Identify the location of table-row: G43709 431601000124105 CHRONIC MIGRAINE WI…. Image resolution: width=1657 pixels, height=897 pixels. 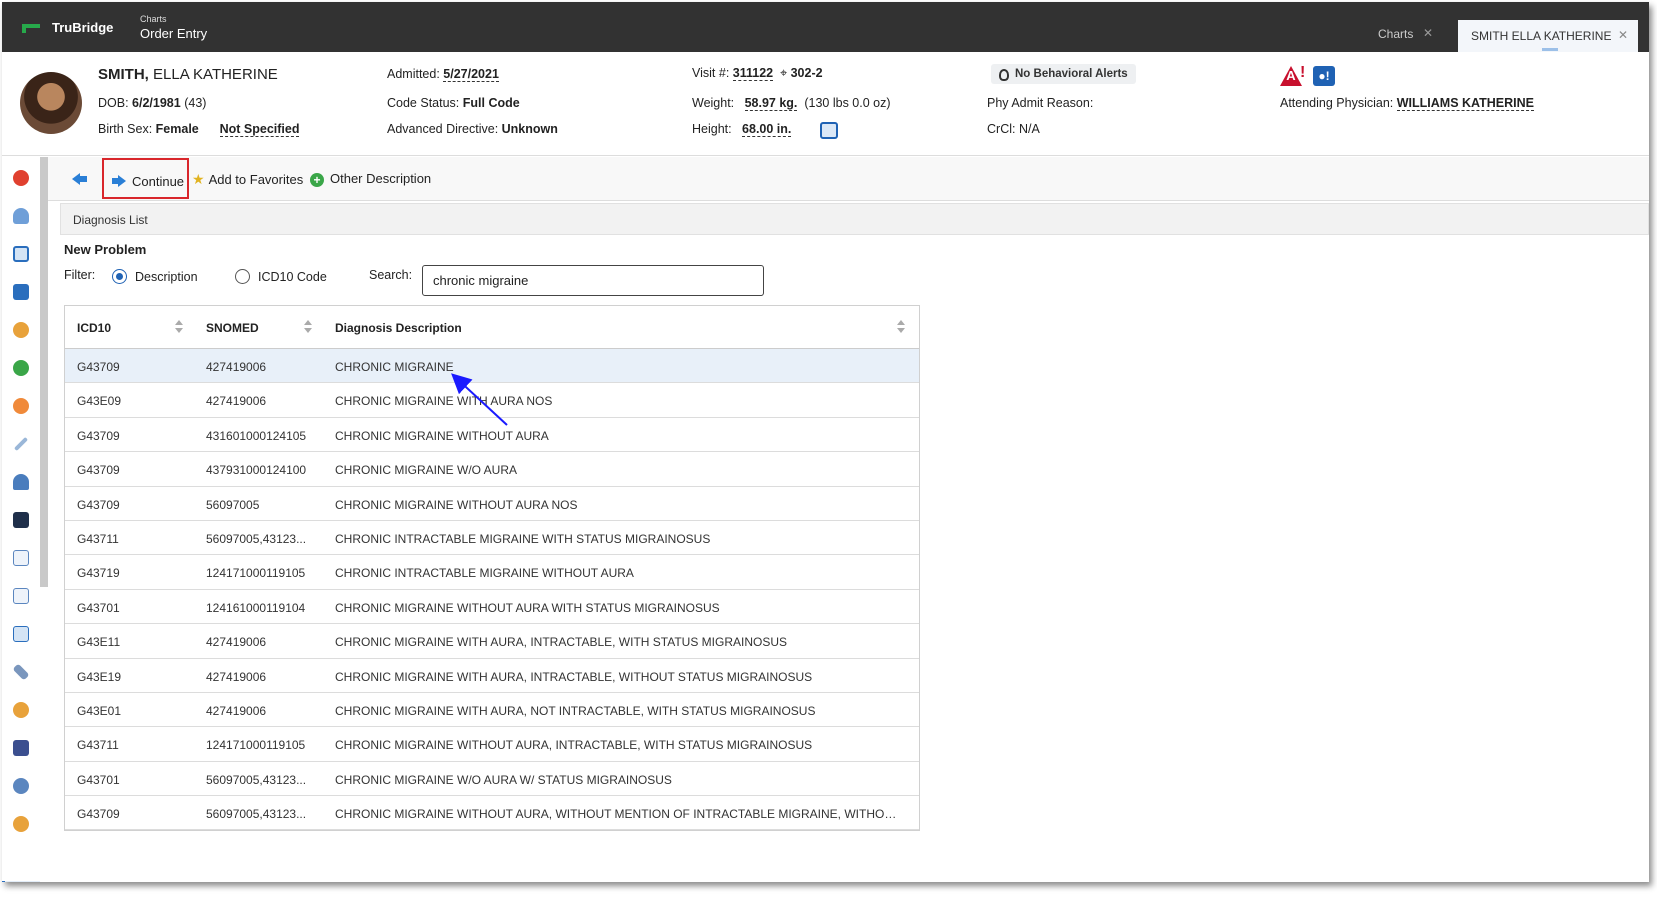
(492, 435).